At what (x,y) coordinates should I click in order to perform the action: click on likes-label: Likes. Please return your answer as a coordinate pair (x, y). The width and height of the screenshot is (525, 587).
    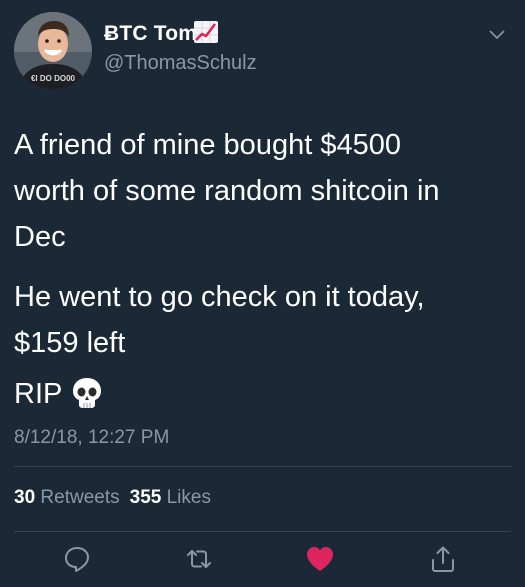
    Looking at the image, I should click on (188, 497).